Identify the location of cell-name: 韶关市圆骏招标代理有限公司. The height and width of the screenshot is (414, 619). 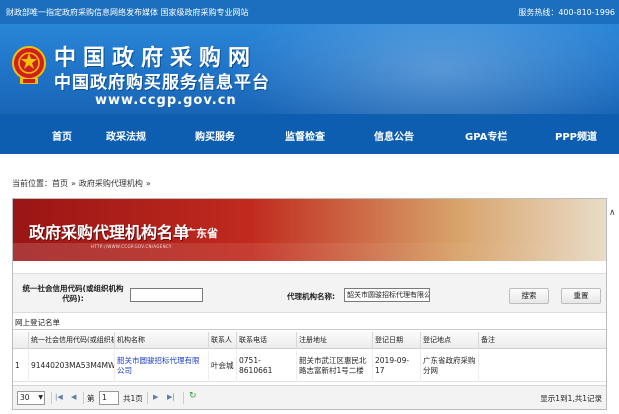
(162, 366).